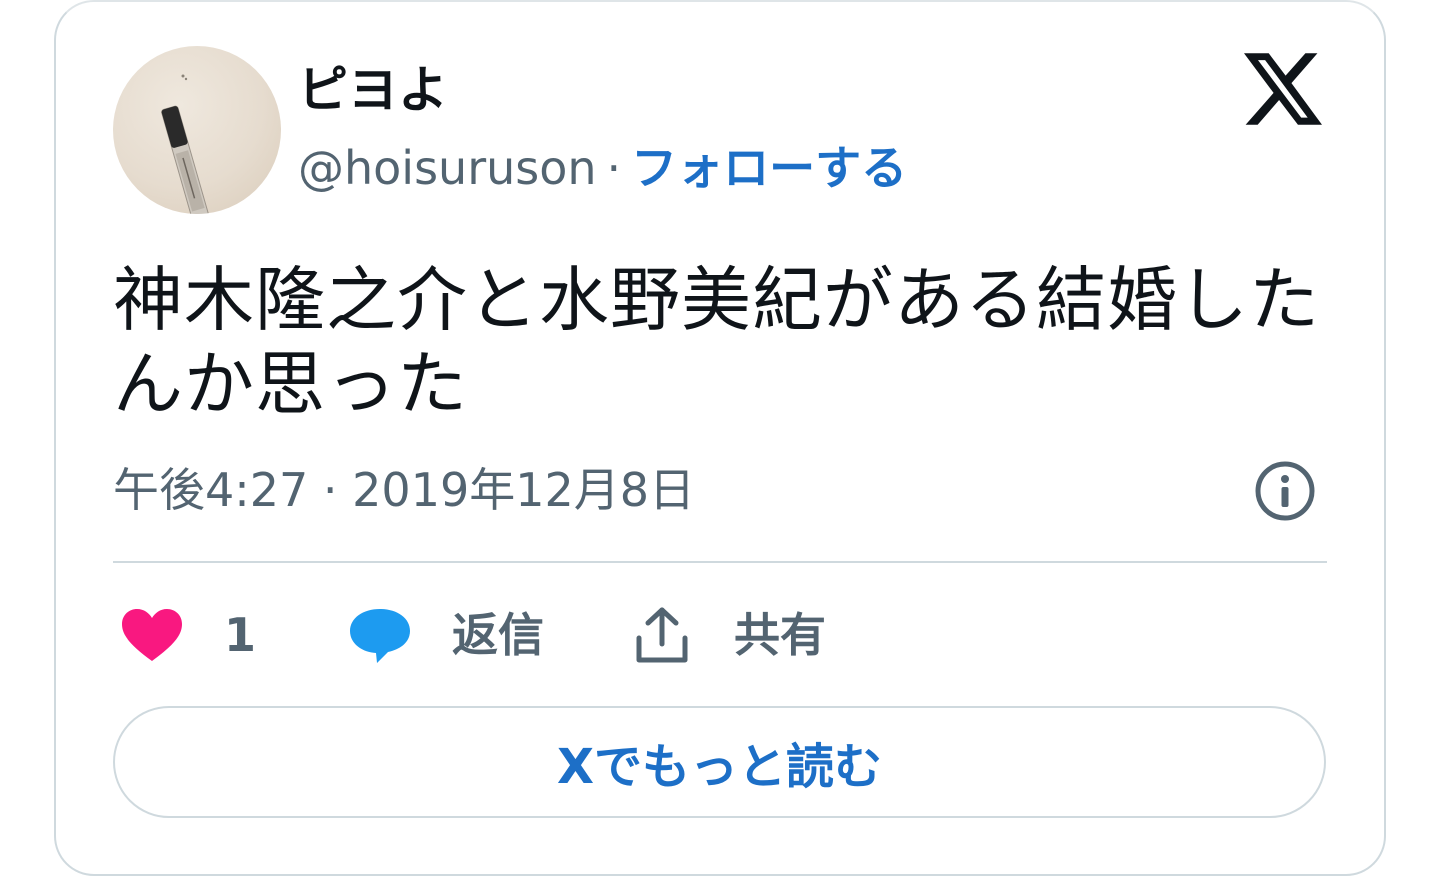 The width and height of the screenshot is (1440, 878). I want to click on like-button: 1, so click(188, 635).